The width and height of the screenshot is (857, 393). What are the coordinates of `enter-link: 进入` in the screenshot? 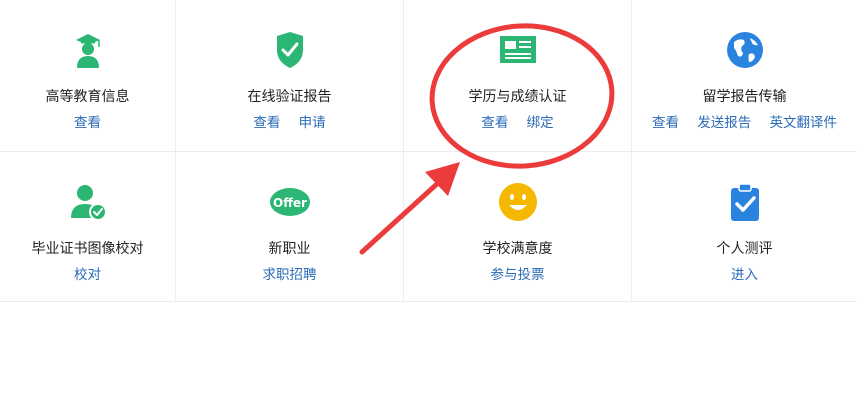 It's located at (744, 275).